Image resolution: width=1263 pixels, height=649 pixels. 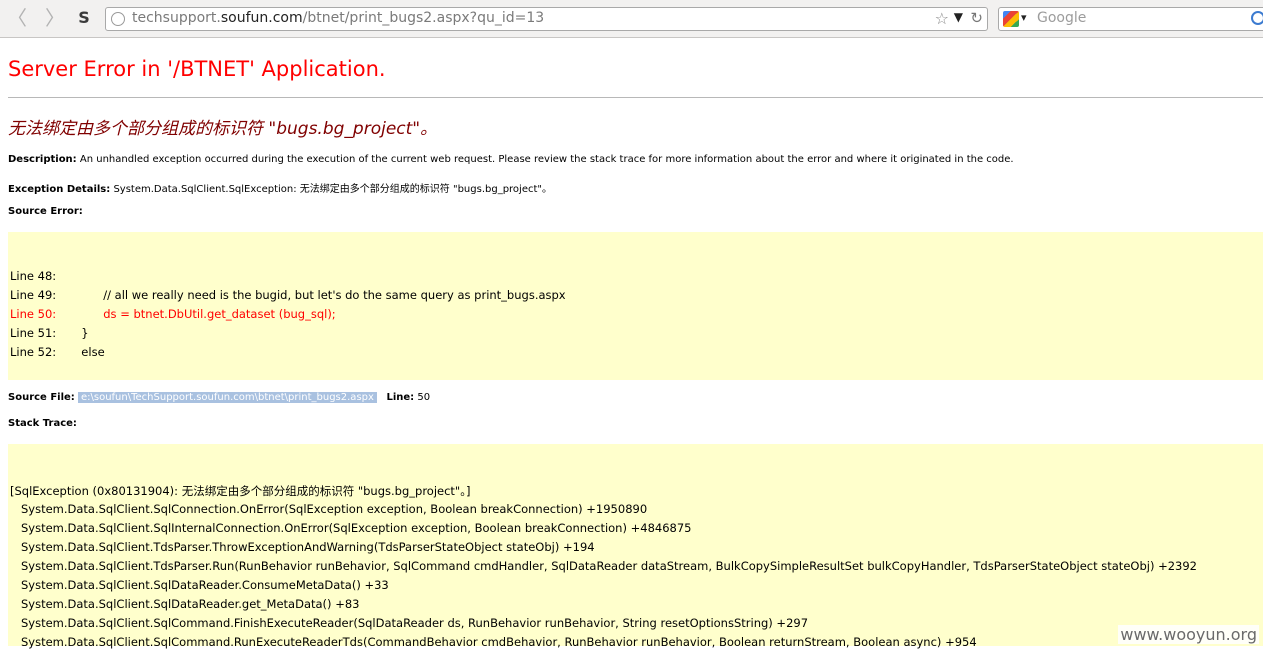 I want to click on source-line-51: Line 51: }, so click(x=49, y=333).